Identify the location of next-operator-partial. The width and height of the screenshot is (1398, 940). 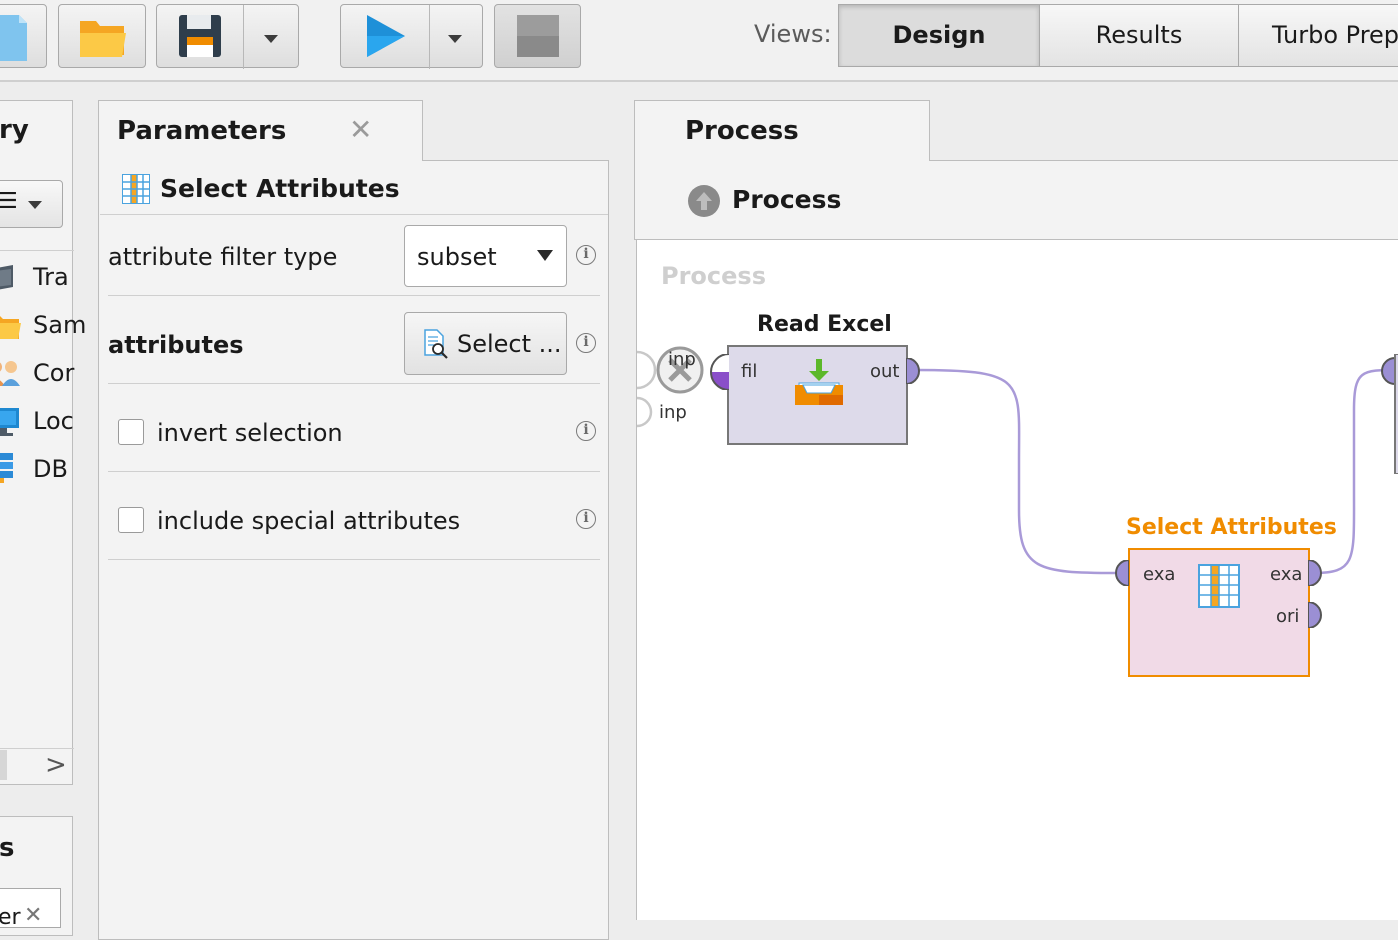
(1389, 414).